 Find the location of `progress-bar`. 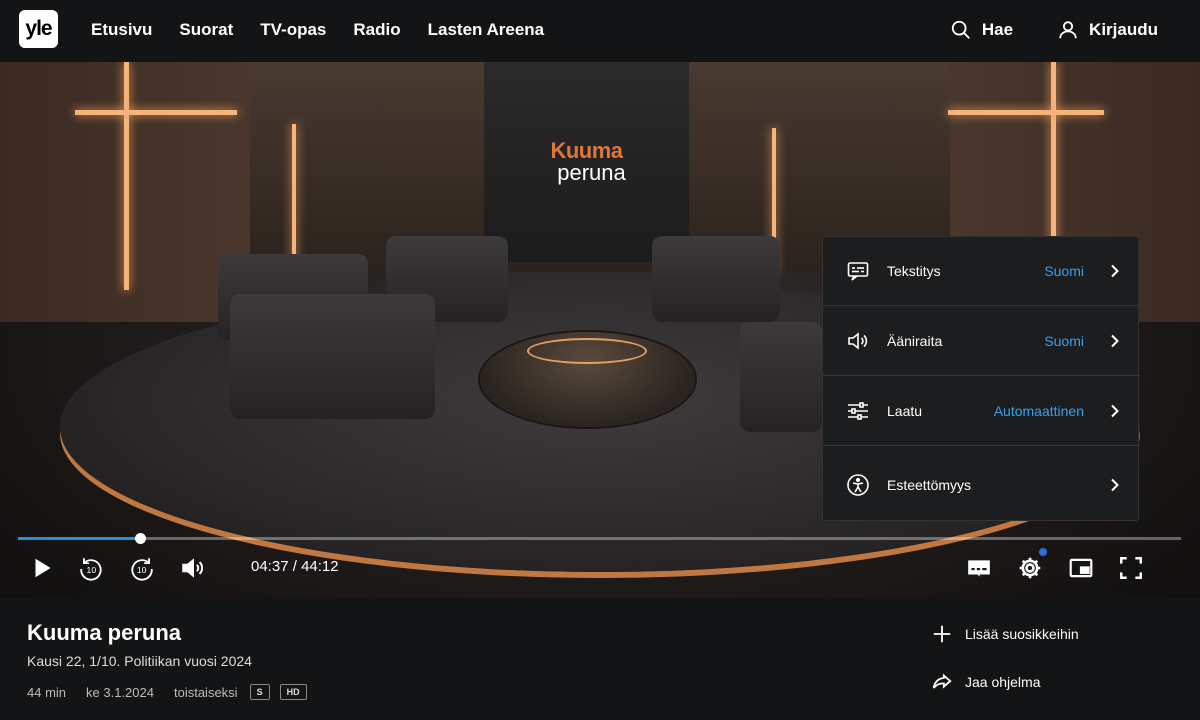

progress-bar is located at coordinates (599, 538).